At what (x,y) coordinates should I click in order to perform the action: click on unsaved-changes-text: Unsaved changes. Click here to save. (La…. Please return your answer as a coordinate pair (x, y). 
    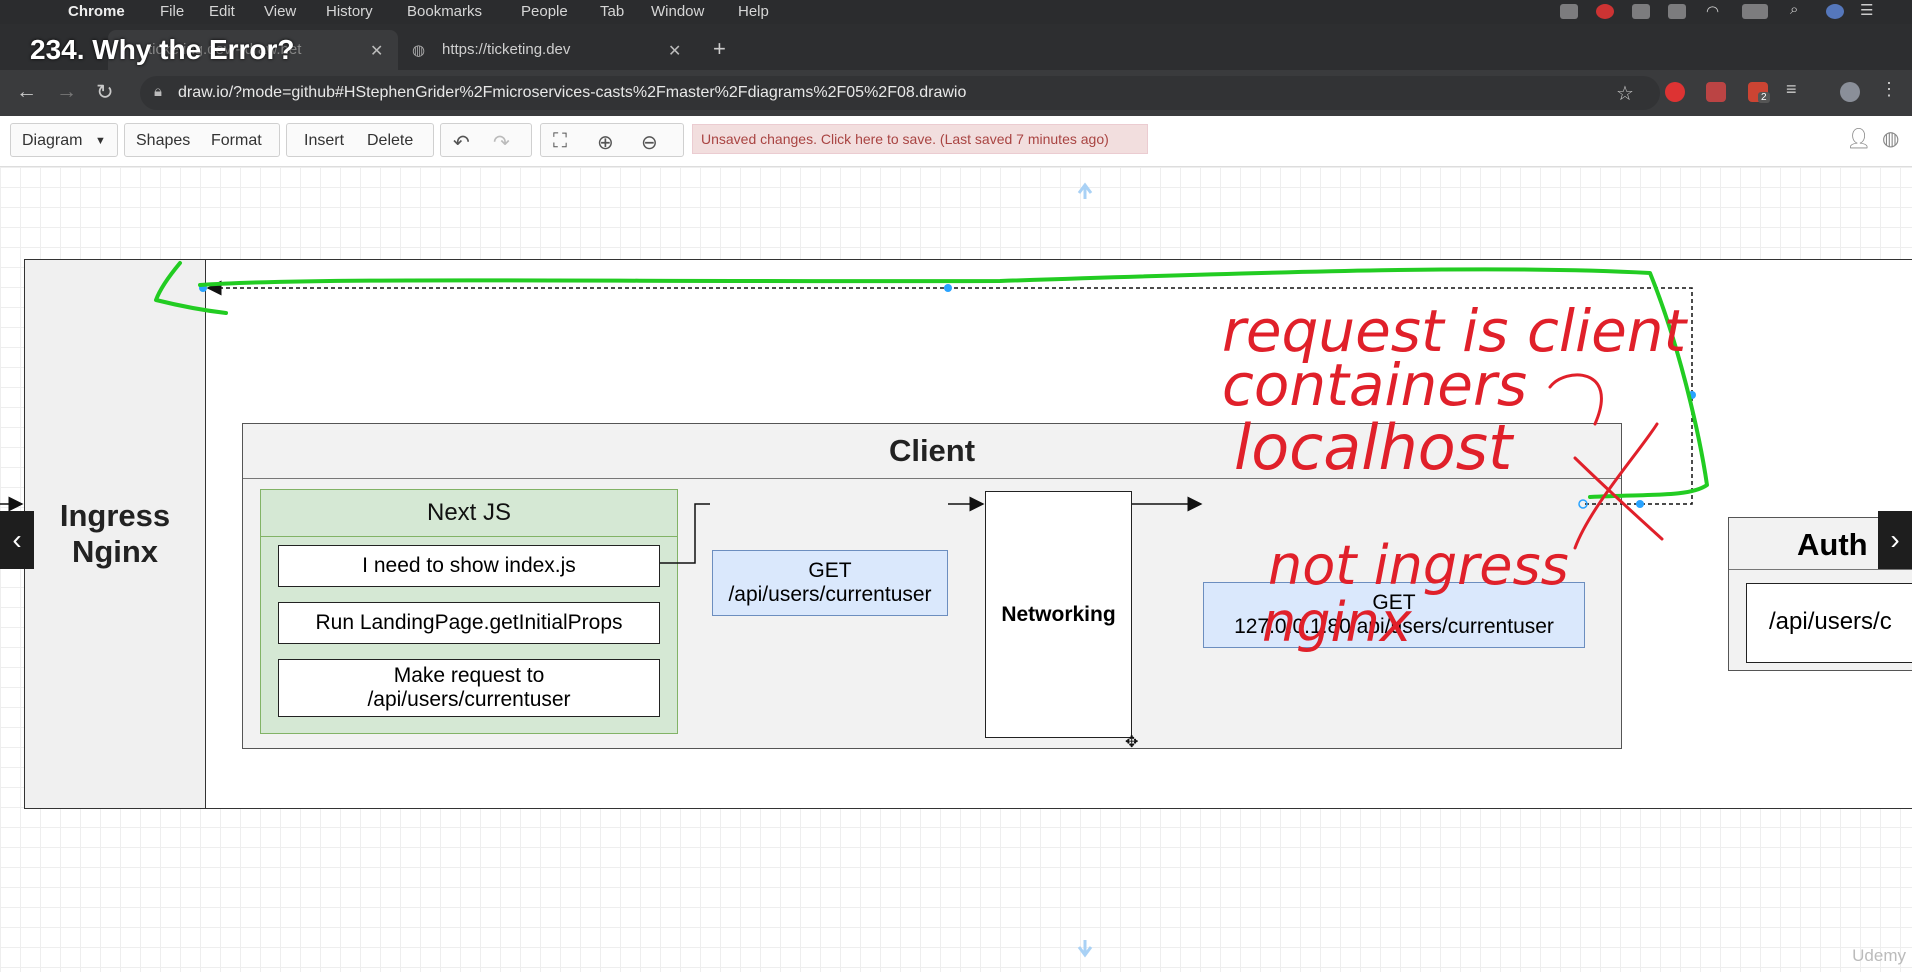
    Looking at the image, I should click on (905, 139).